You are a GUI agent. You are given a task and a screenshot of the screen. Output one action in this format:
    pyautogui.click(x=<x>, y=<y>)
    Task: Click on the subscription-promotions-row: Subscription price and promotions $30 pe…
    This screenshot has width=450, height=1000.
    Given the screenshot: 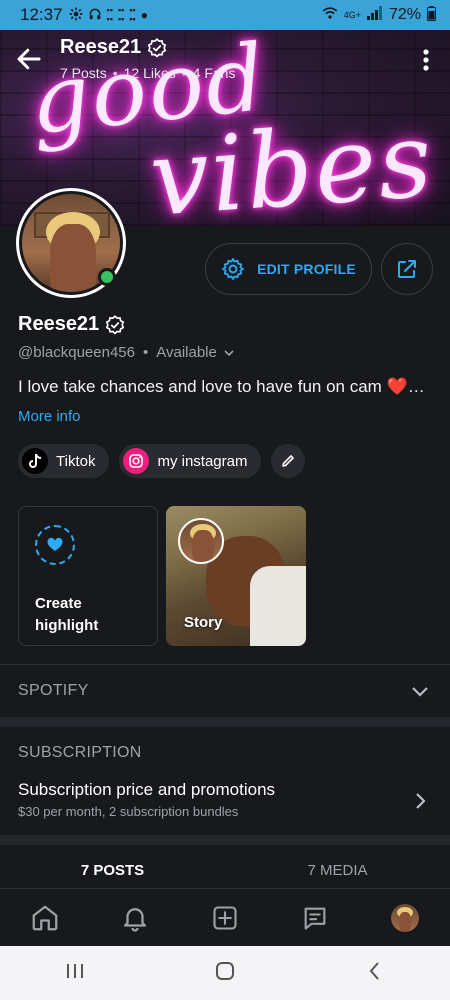 What is the action you would take?
    pyautogui.click(x=225, y=800)
    